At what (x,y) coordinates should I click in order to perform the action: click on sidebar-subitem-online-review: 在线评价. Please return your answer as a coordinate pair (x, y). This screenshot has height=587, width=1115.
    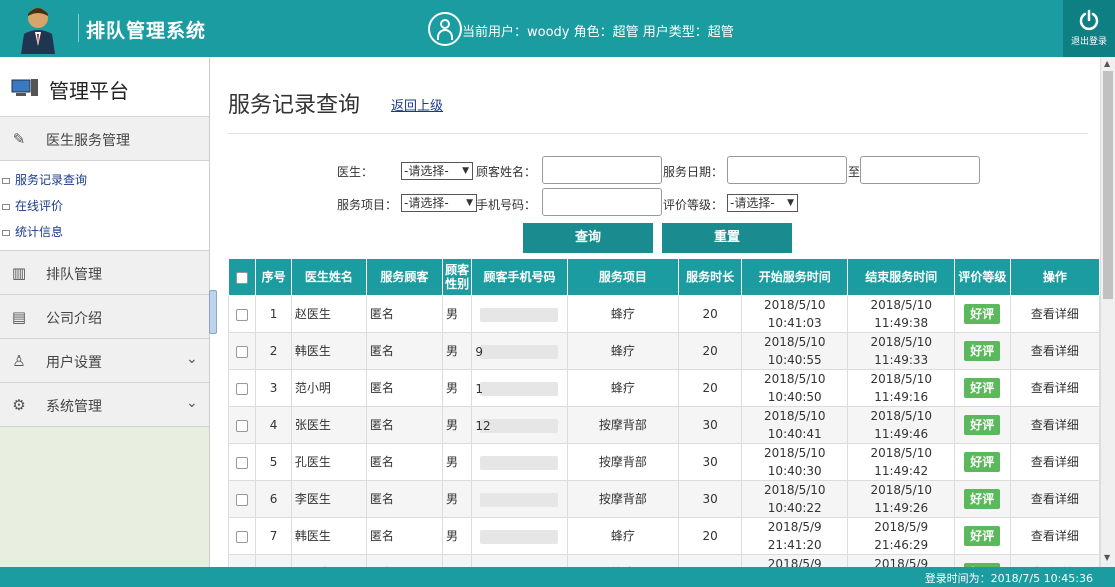
    Looking at the image, I should click on (104, 206).